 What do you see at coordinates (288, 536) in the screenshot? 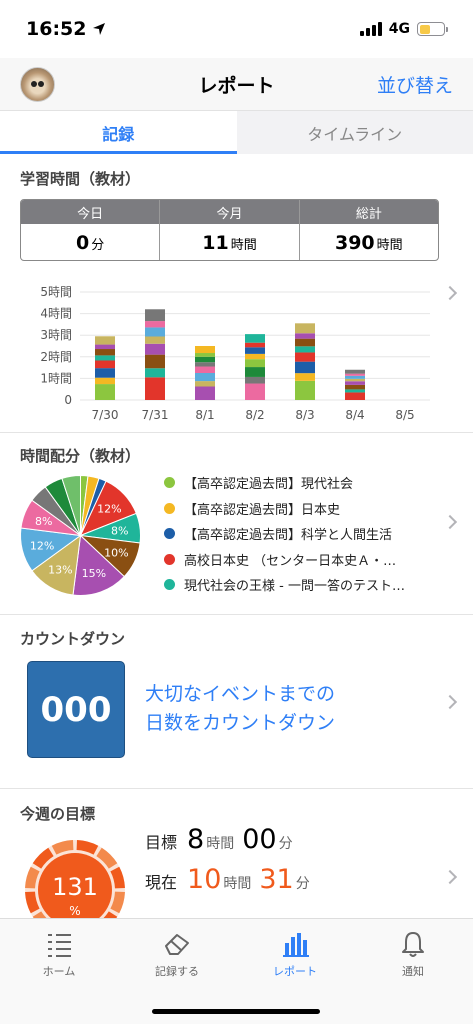
I see `legend-label: 【高卒認定過去問】科学と人間生活` at bounding box center [288, 536].